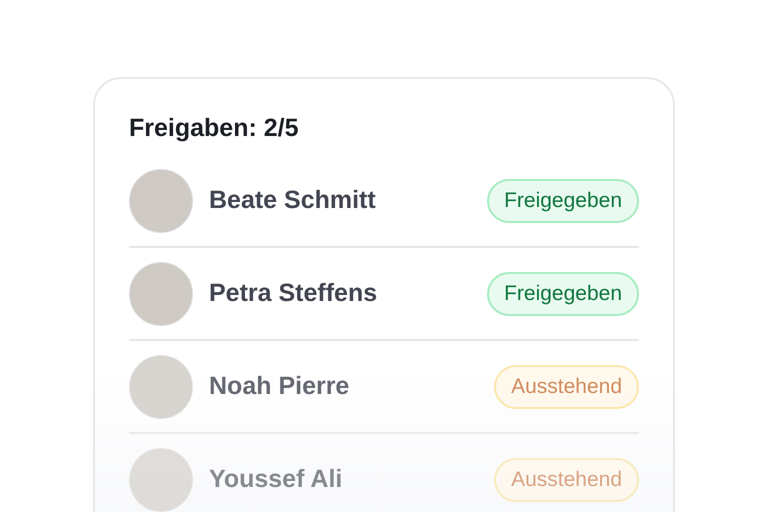 This screenshot has height=512, width=768. I want to click on card-title: Freigaben: 2/5, so click(214, 128).